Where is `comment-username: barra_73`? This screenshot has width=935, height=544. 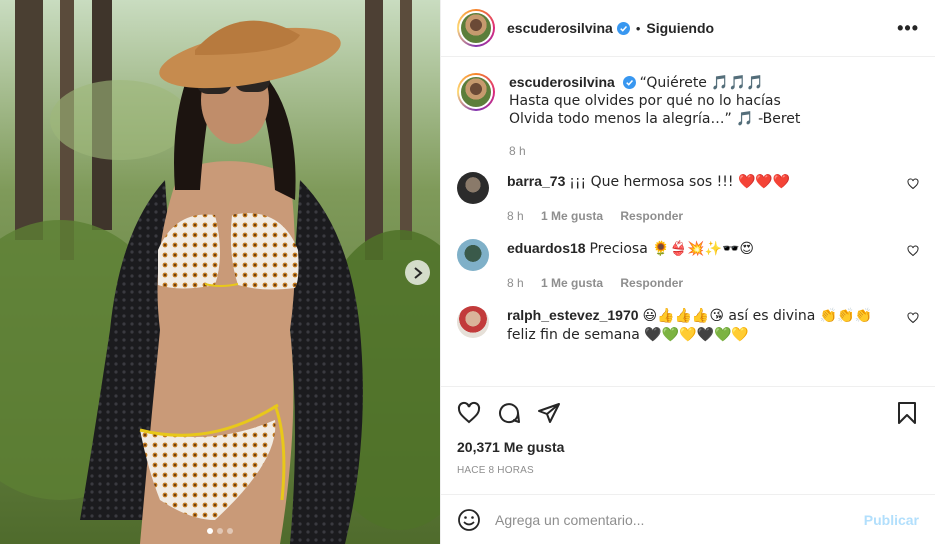 comment-username: barra_73 is located at coordinates (536, 181).